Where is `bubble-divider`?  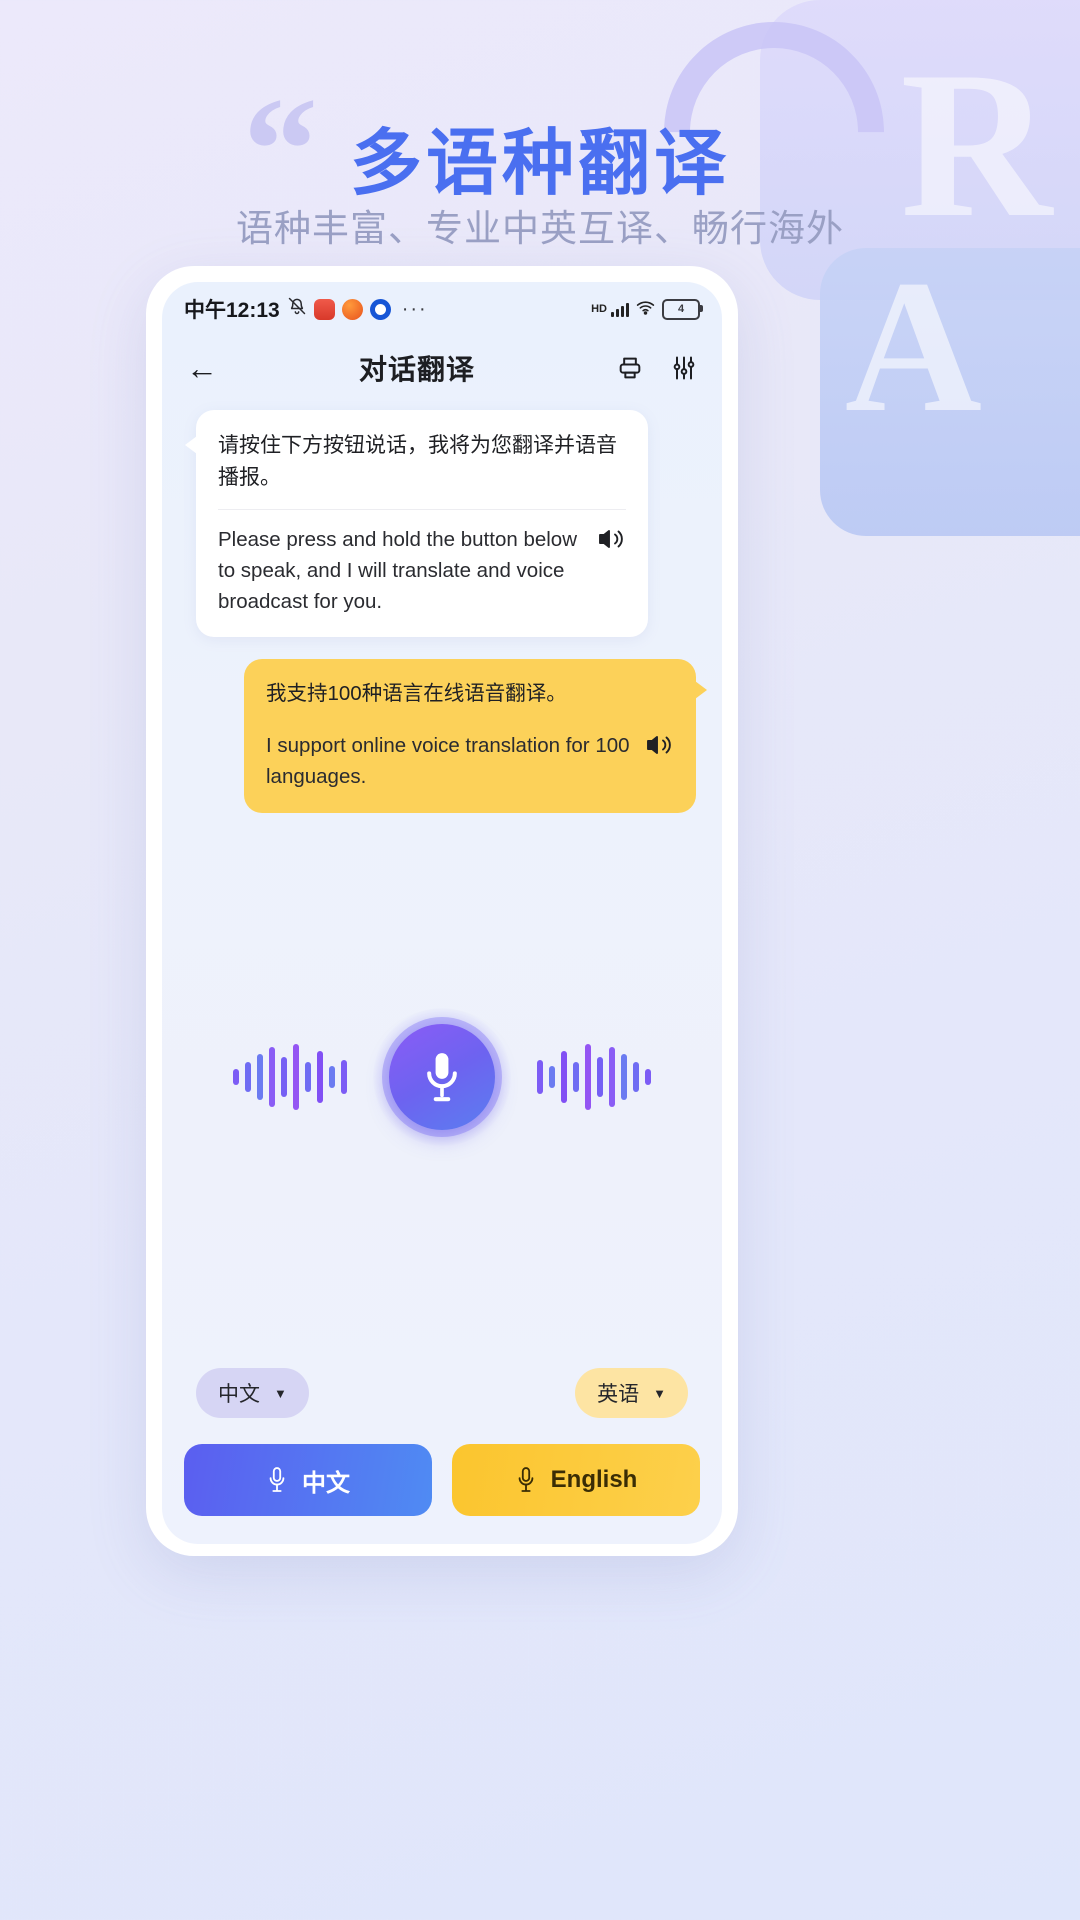
bubble-divider is located at coordinates (422, 509).